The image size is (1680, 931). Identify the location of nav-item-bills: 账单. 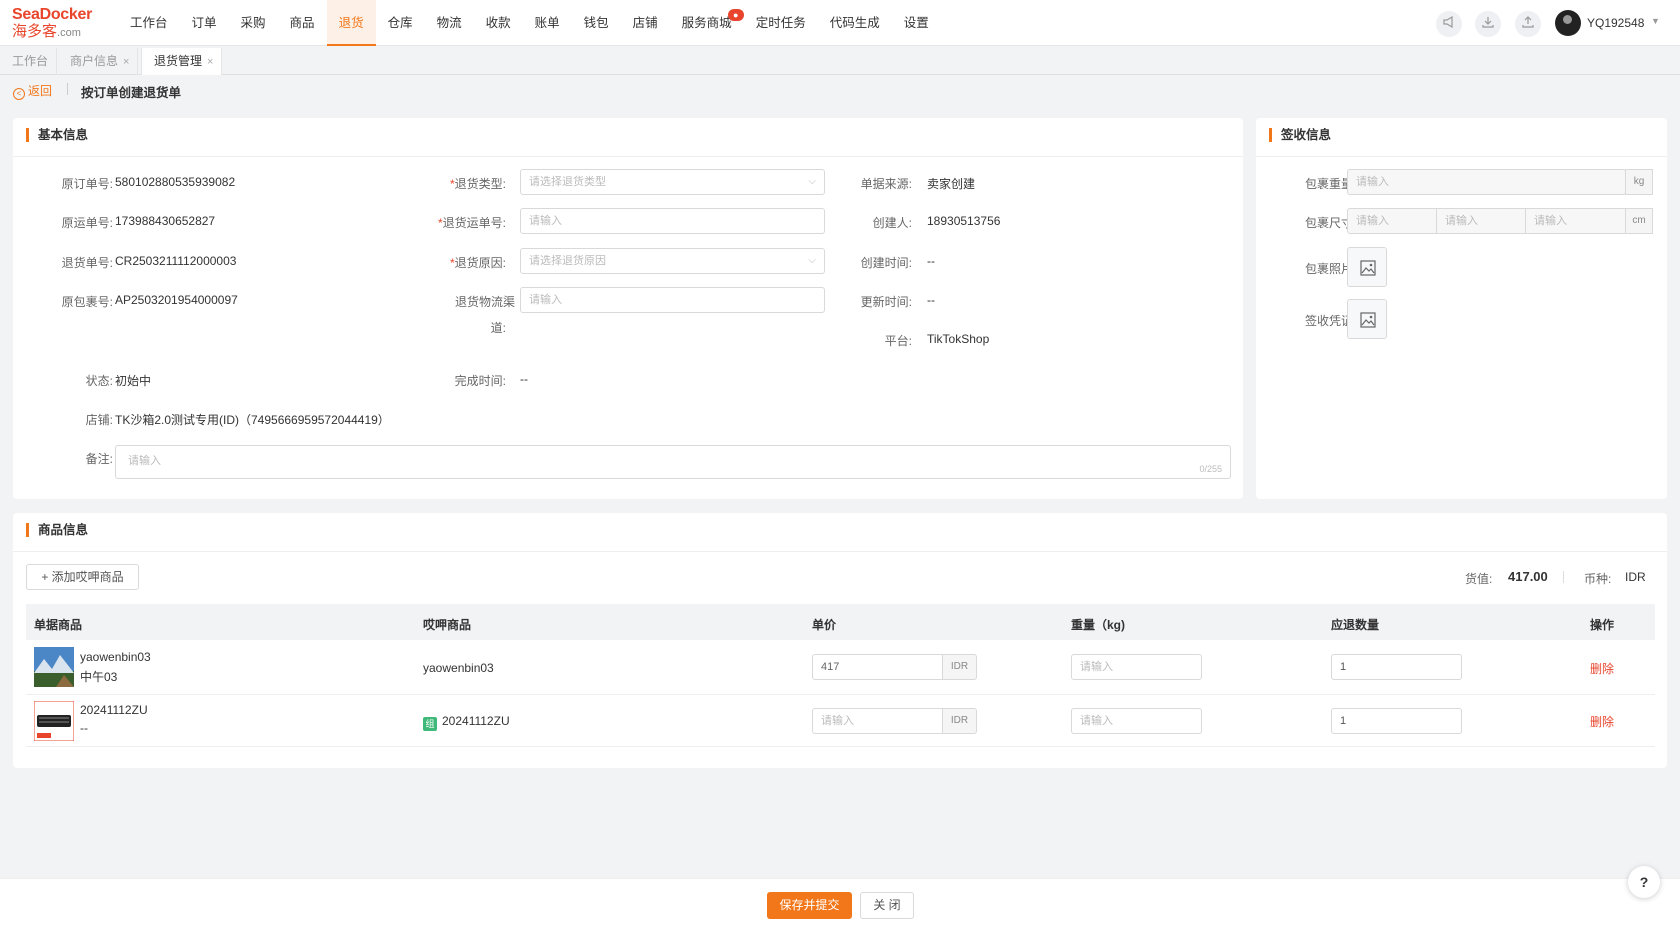
(547, 23).